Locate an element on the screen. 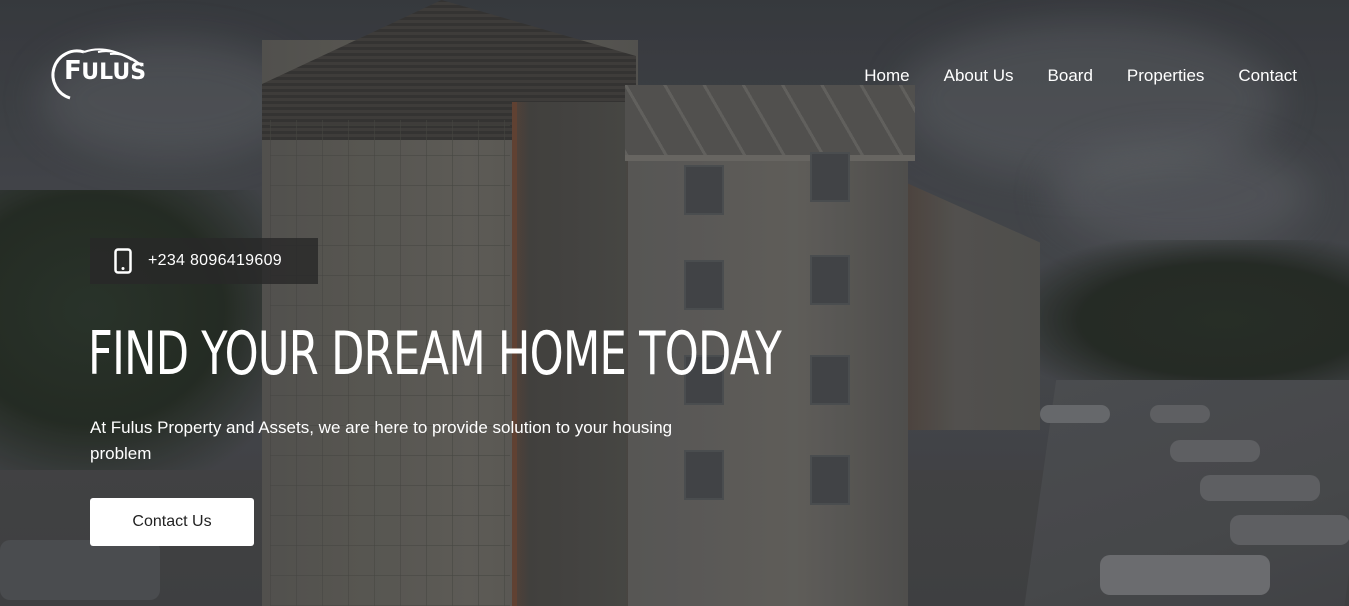 This screenshot has height=606, width=1349. phone-badge: +234 8096419609 is located at coordinates (204, 261).